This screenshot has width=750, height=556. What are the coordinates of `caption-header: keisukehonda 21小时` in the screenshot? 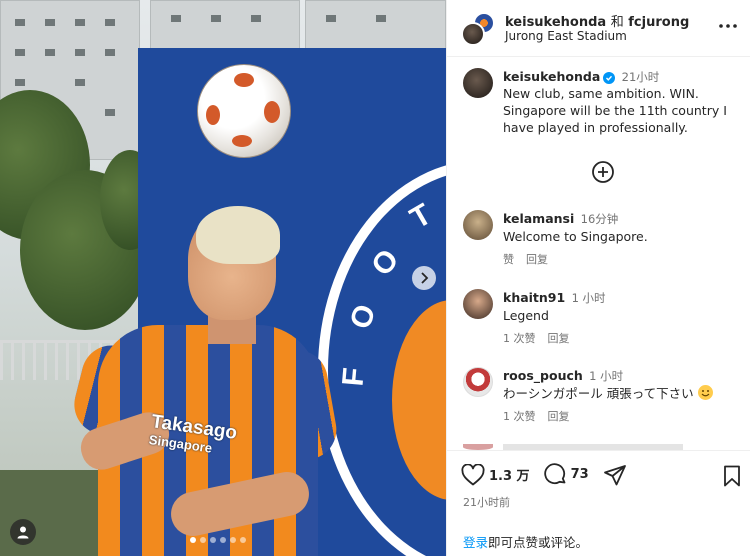 It's located at (581, 77).